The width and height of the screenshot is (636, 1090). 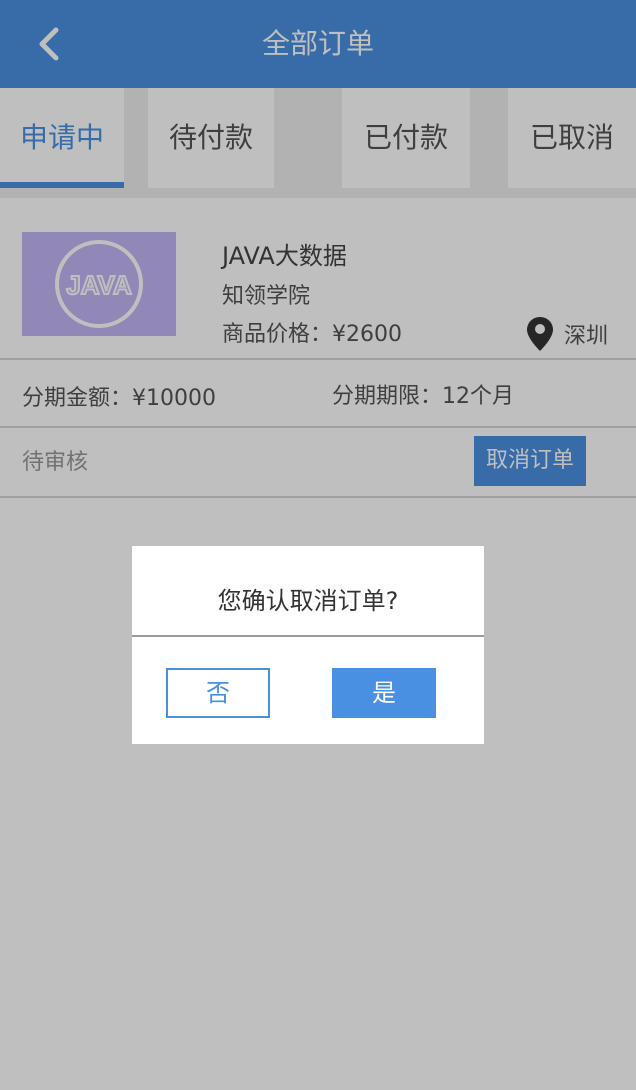 What do you see at coordinates (308, 645) in the screenshot?
I see `confirm-cancel-dialog: 您确认取消订单? 否 是` at bounding box center [308, 645].